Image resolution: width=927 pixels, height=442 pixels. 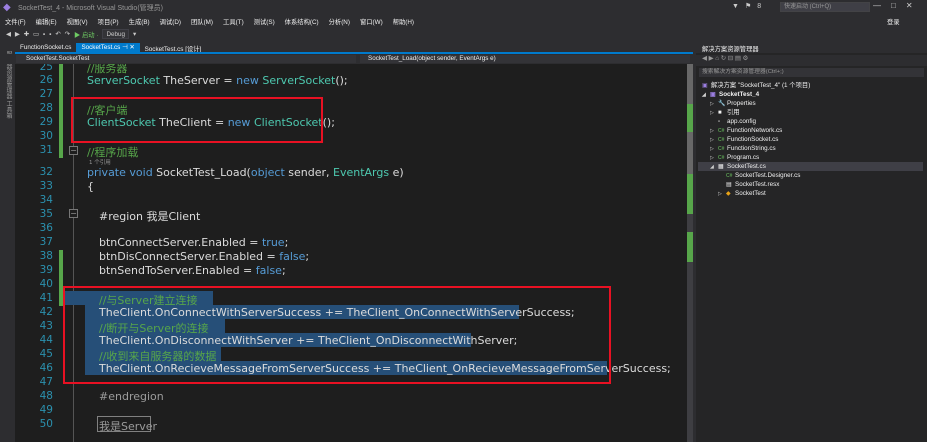 I want to click on menu-analyze: 分析(N), so click(x=339, y=21).